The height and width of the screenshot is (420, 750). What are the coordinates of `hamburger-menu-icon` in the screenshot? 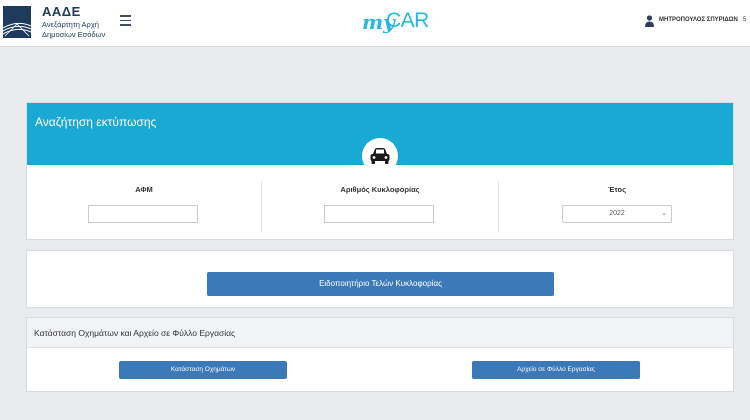 It's located at (125, 20).